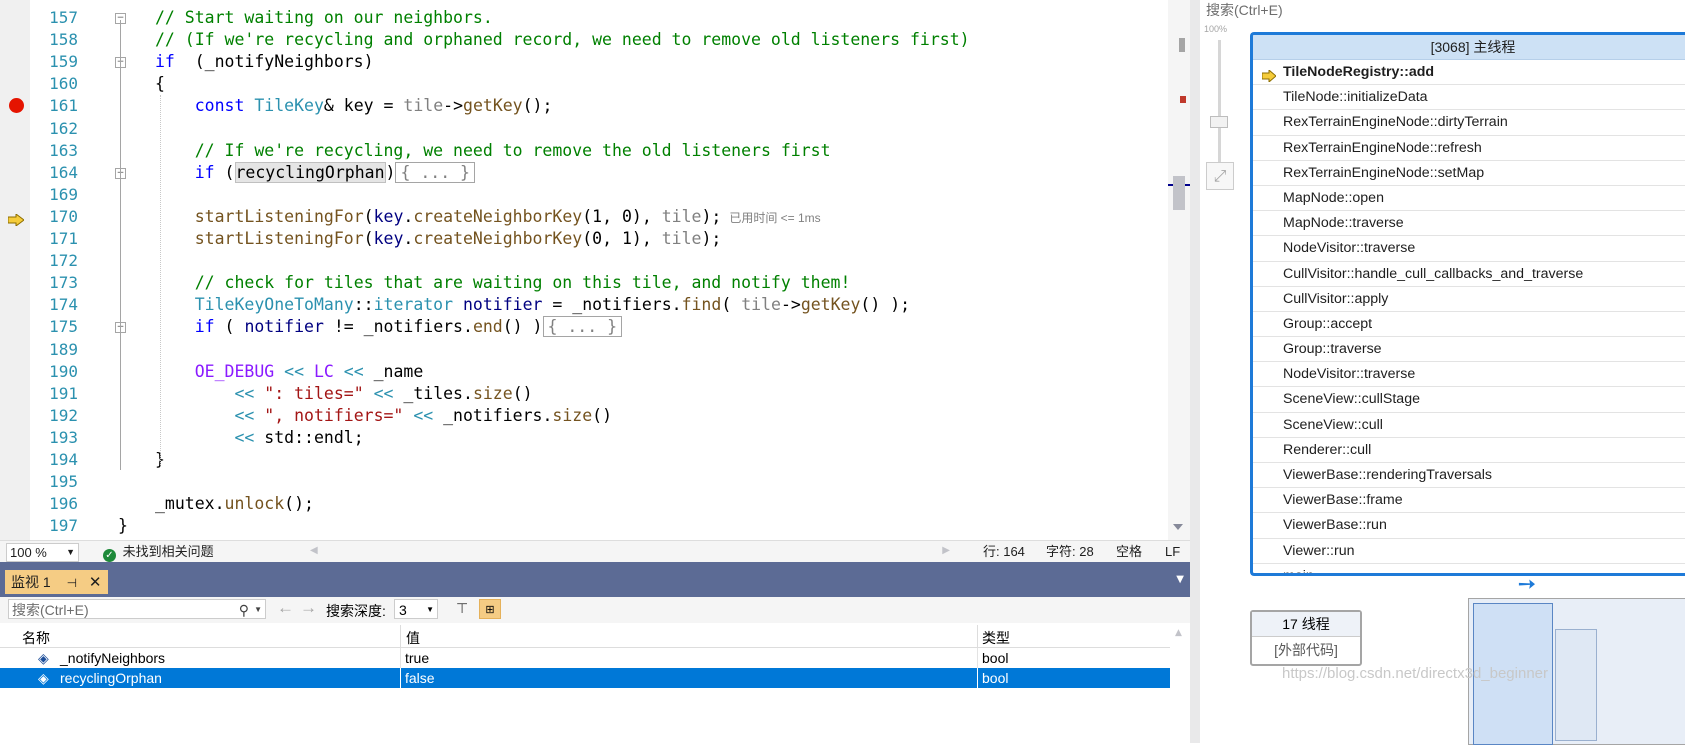  What do you see at coordinates (95, 582) in the screenshot?
I see `close-icon: ✕` at bounding box center [95, 582].